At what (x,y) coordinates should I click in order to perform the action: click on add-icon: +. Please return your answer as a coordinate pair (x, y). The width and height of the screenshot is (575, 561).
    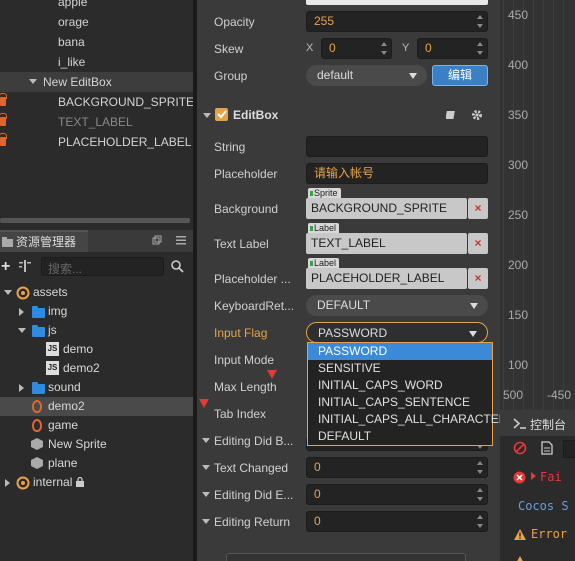
    Looking at the image, I should click on (5, 267).